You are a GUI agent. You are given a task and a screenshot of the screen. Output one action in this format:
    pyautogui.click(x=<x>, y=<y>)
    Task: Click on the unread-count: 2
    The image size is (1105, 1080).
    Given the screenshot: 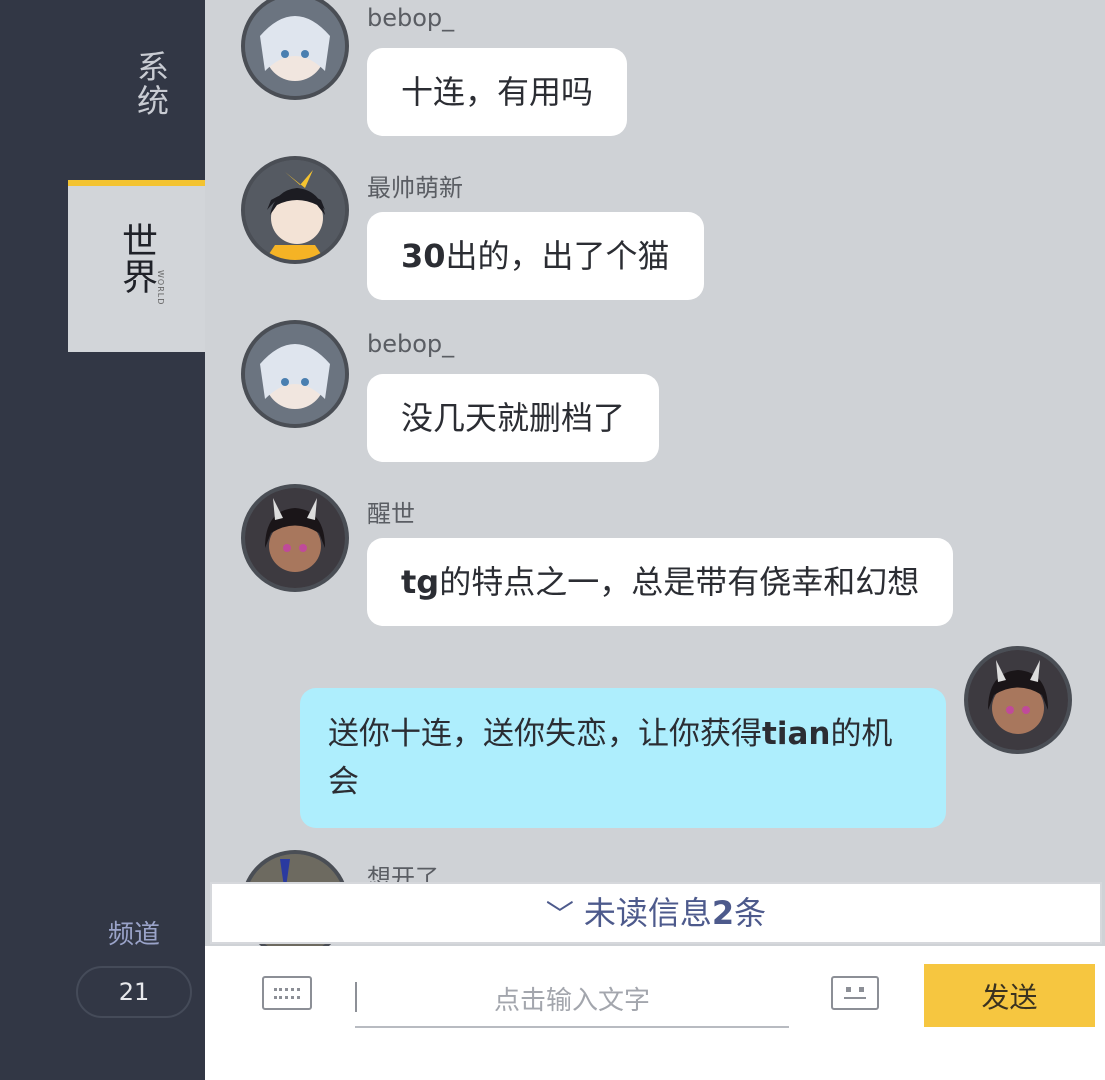 What is the action you would take?
    pyautogui.click(x=723, y=913)
    